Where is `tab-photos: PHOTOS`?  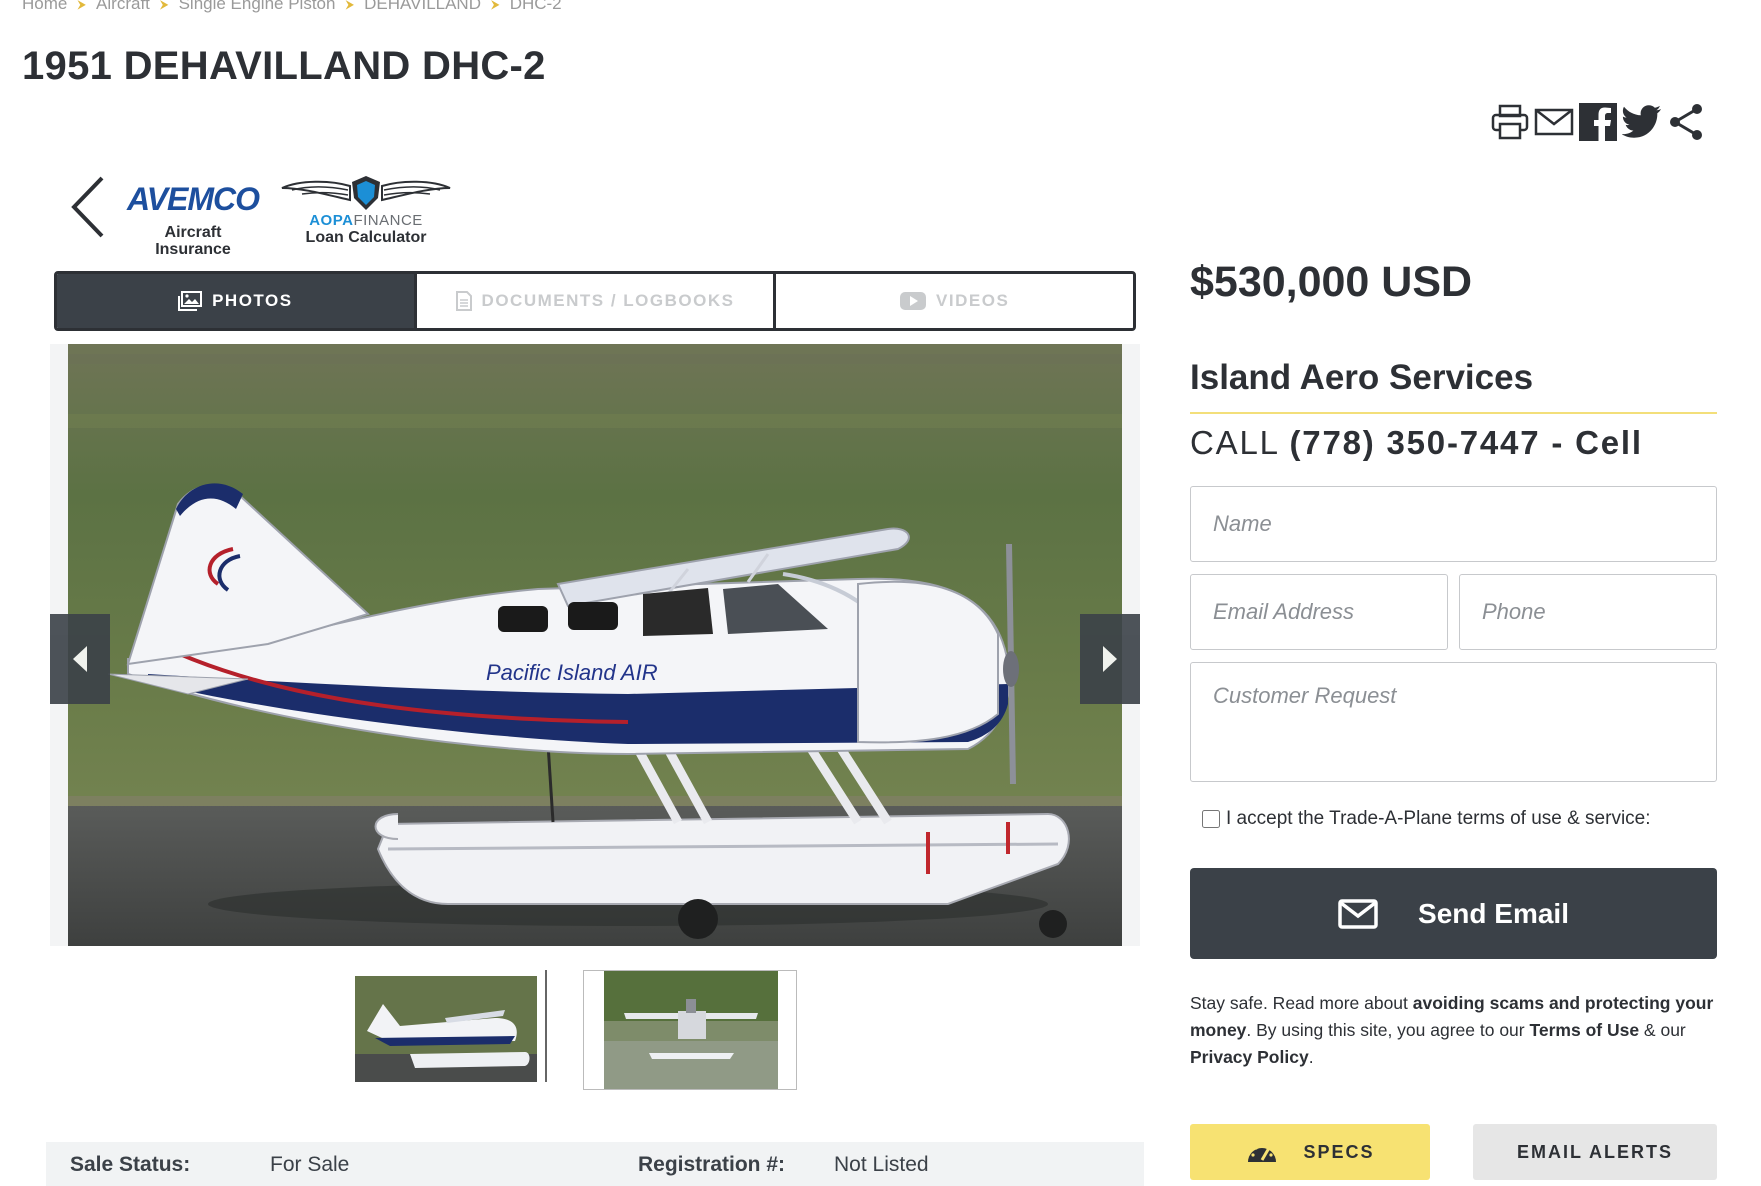 tab-photos: PHOTOS is located at coordinates (237, 301).